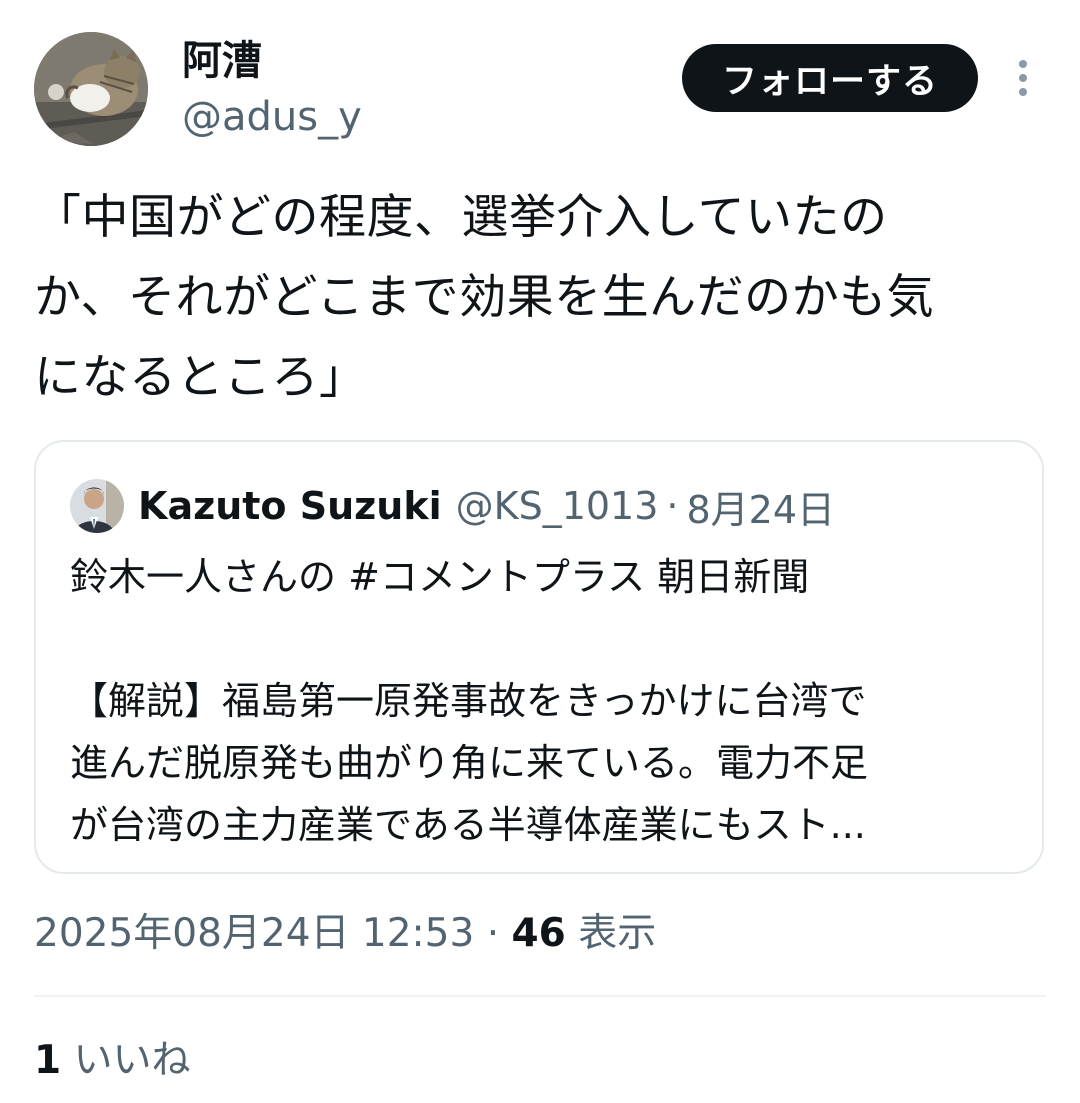  I want to click on person-photo-icon, so click(97, 506).